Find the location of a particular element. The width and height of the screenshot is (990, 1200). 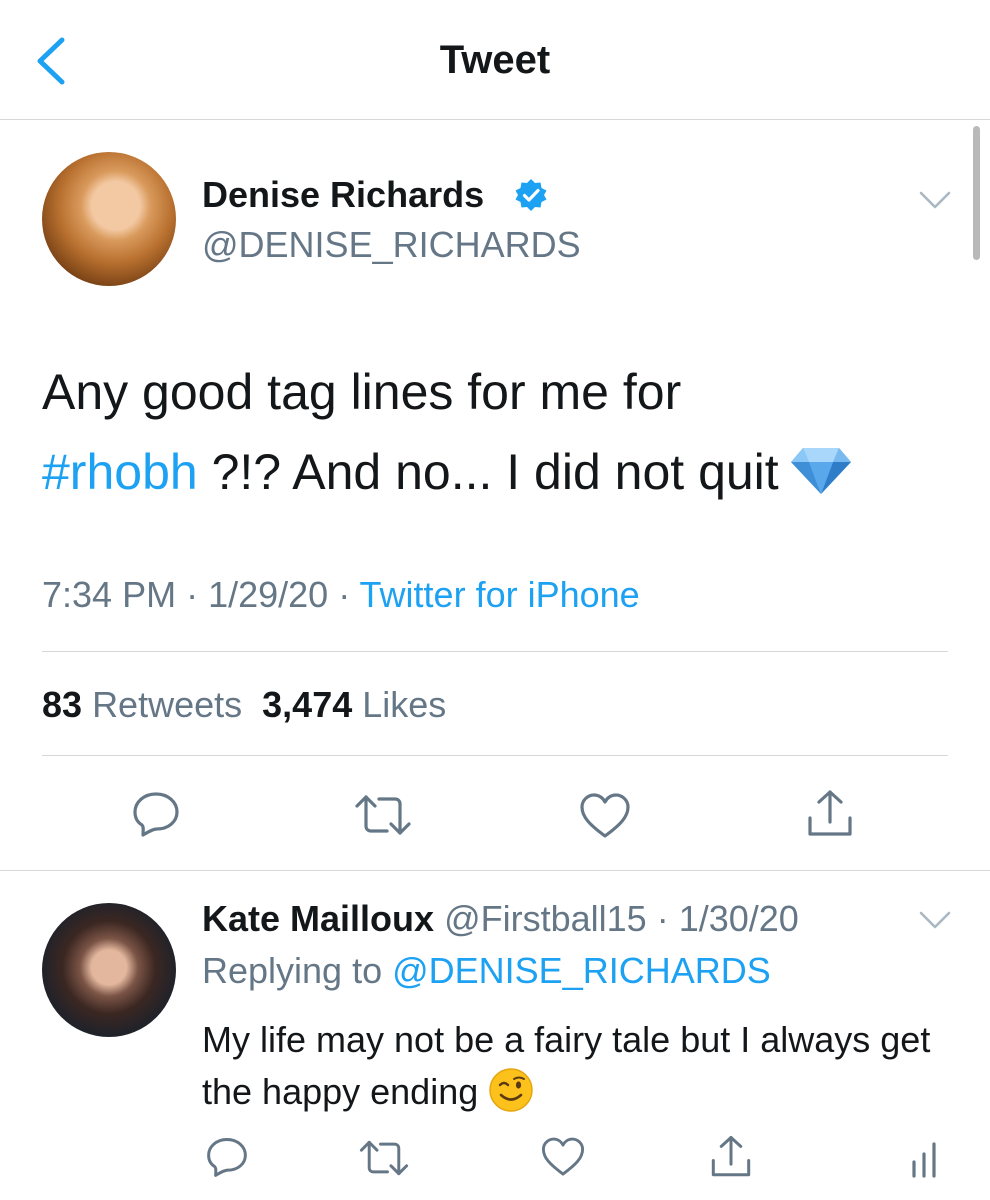

likes-count: 3,474 is located at coordinates (307, 704).